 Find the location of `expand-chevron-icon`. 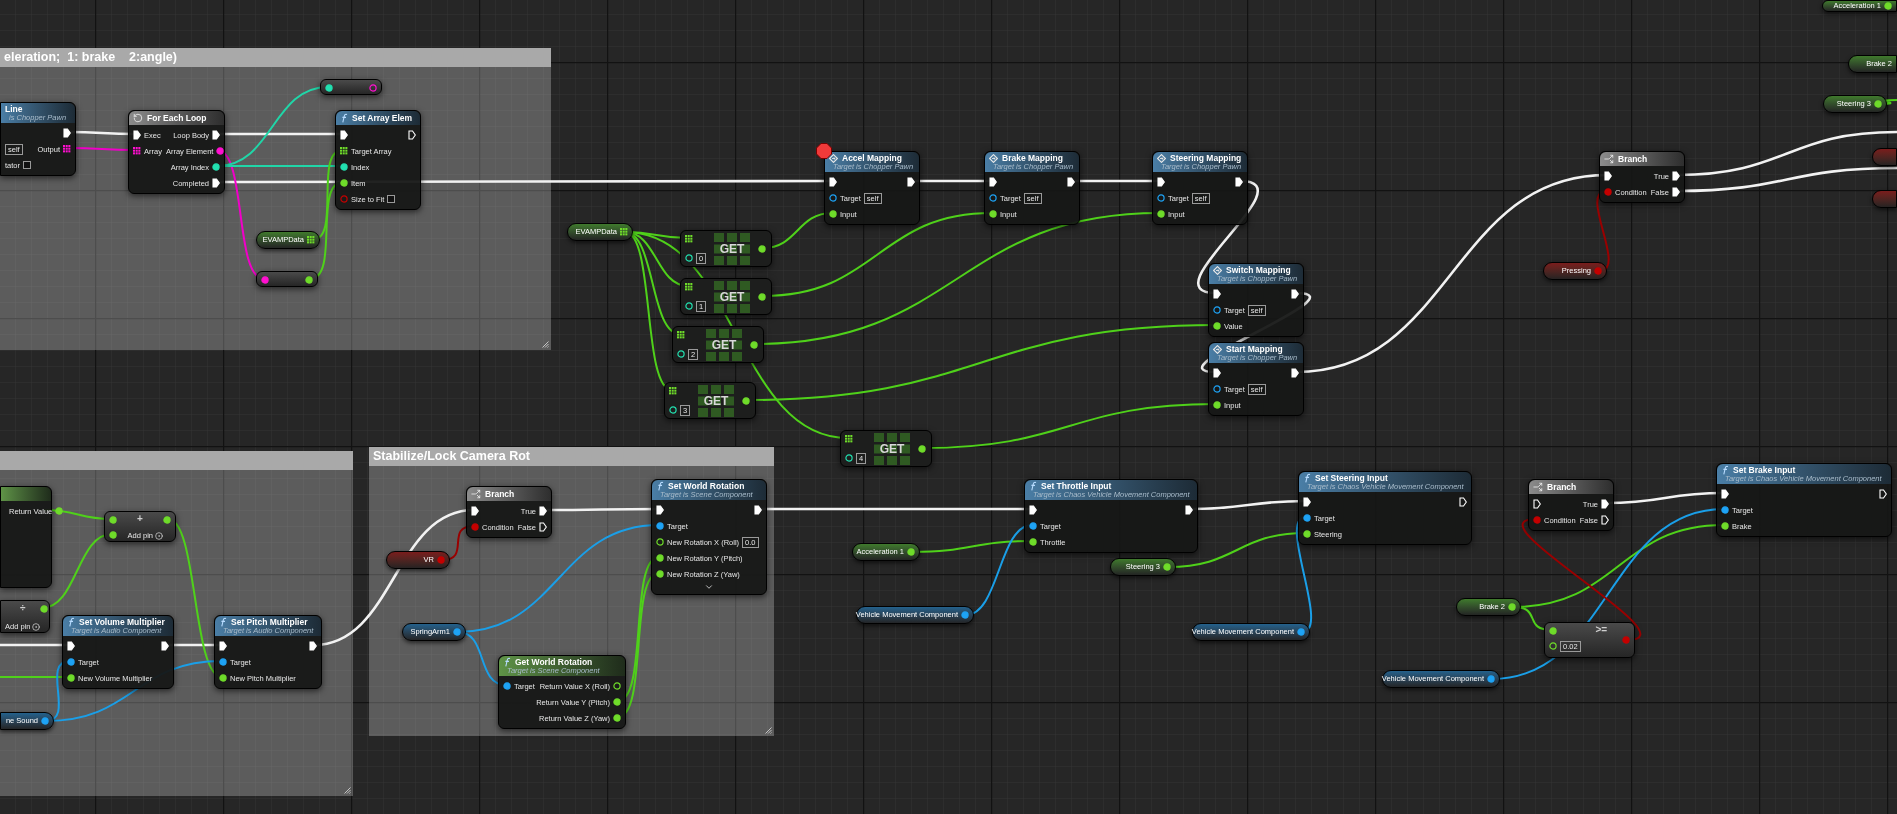

expand-chevron-icon is located at coordinates (709, 587).